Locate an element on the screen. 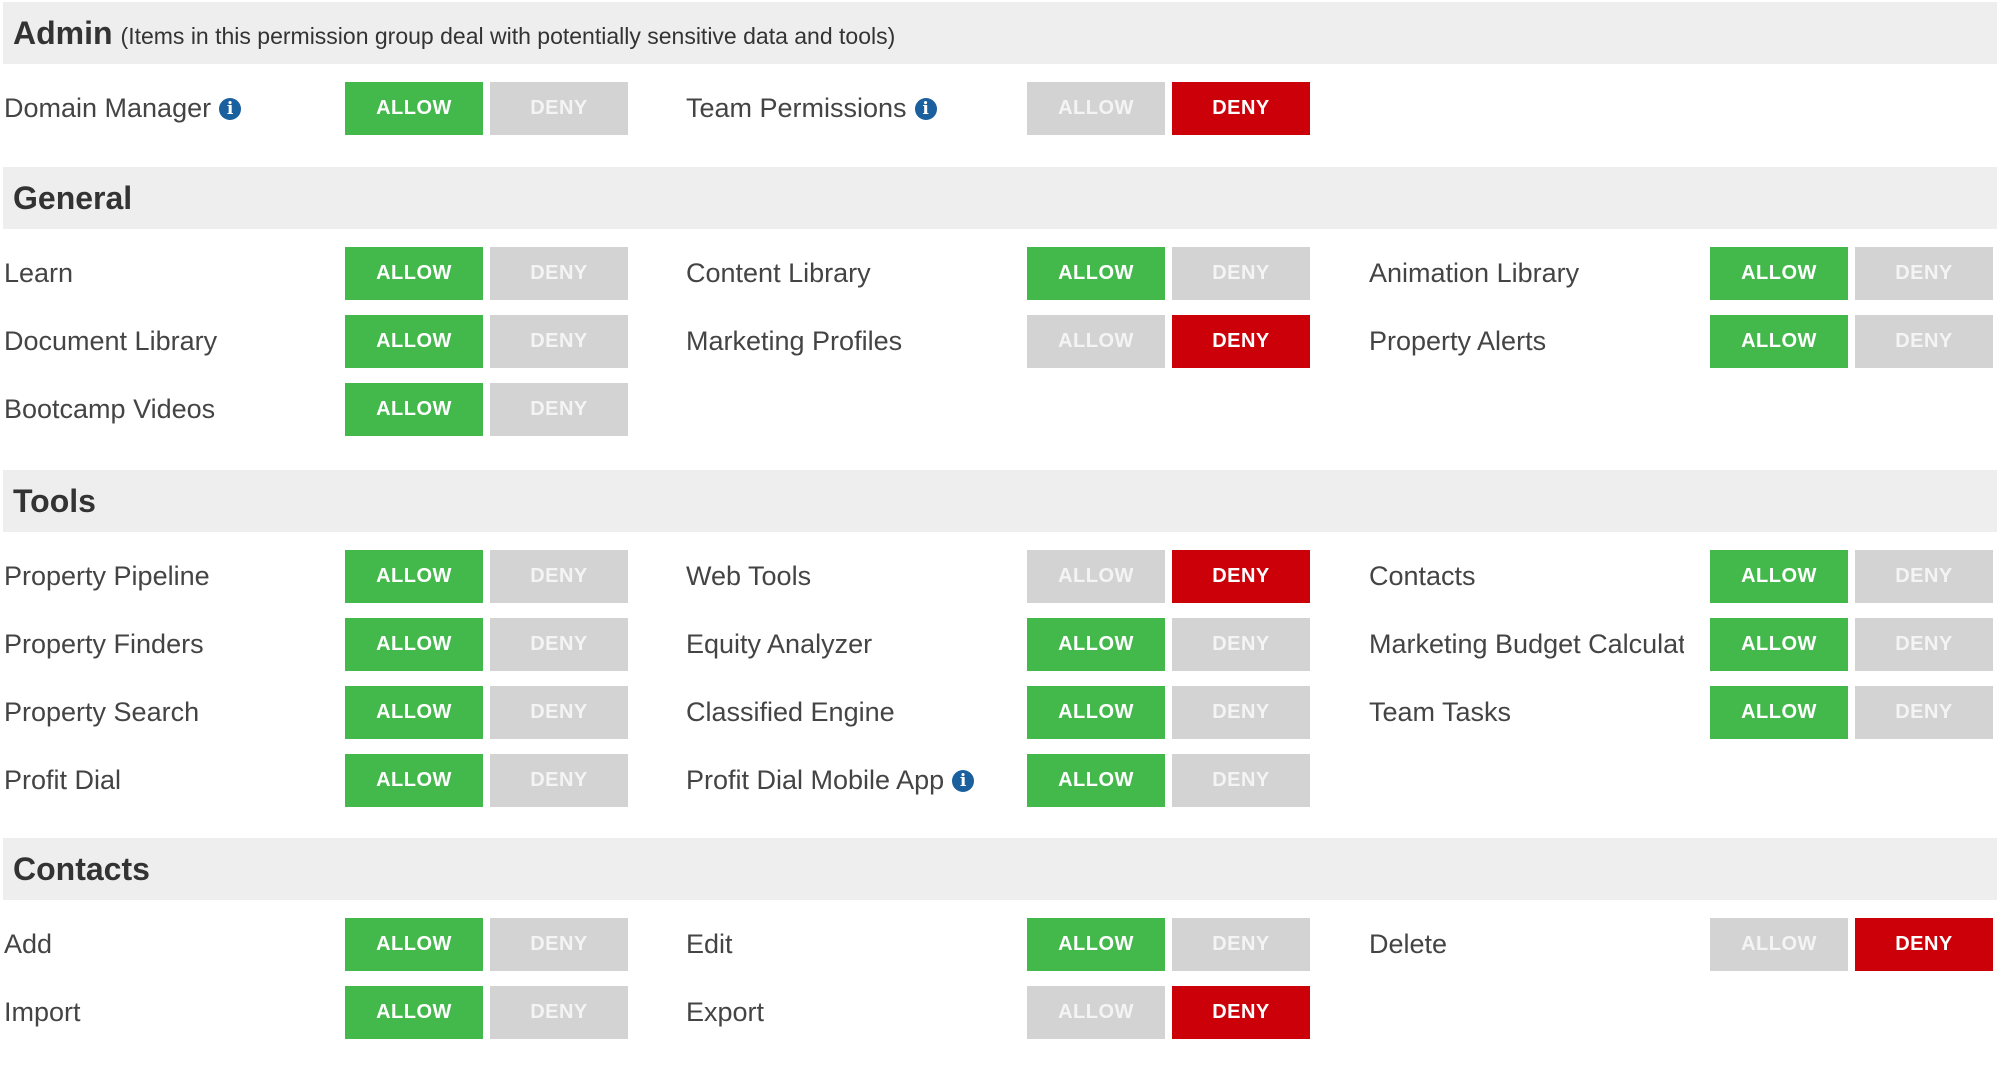 The image size is (2000, 1074). permission-label-text: Add is located at coordinates (28, 944).